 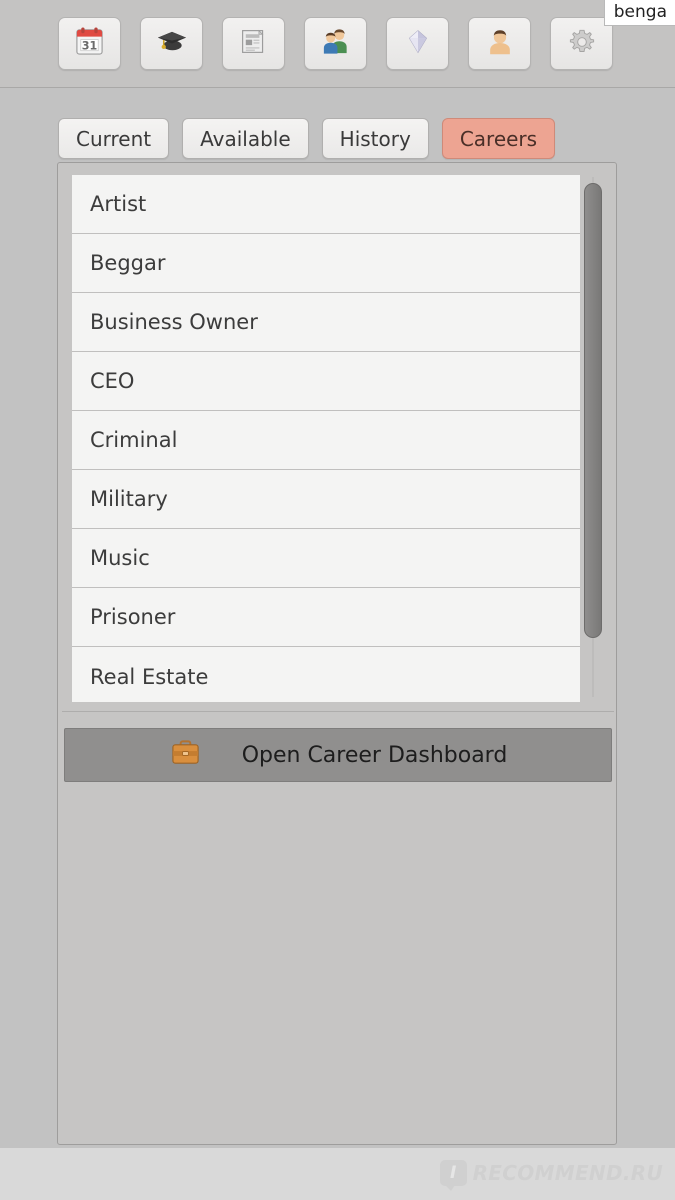 What do you see at coordinates (326, 322) in the screenshot?
I see `list-item: Business Owner` at bounding box center [326, 322].